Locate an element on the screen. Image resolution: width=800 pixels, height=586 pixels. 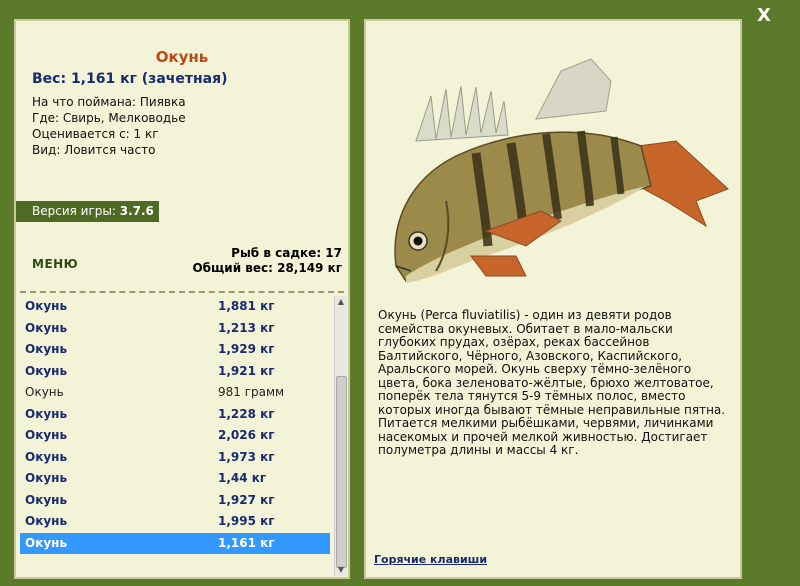
catch-fish-weight: 1,228 кг is located at coordinates (246, 413).